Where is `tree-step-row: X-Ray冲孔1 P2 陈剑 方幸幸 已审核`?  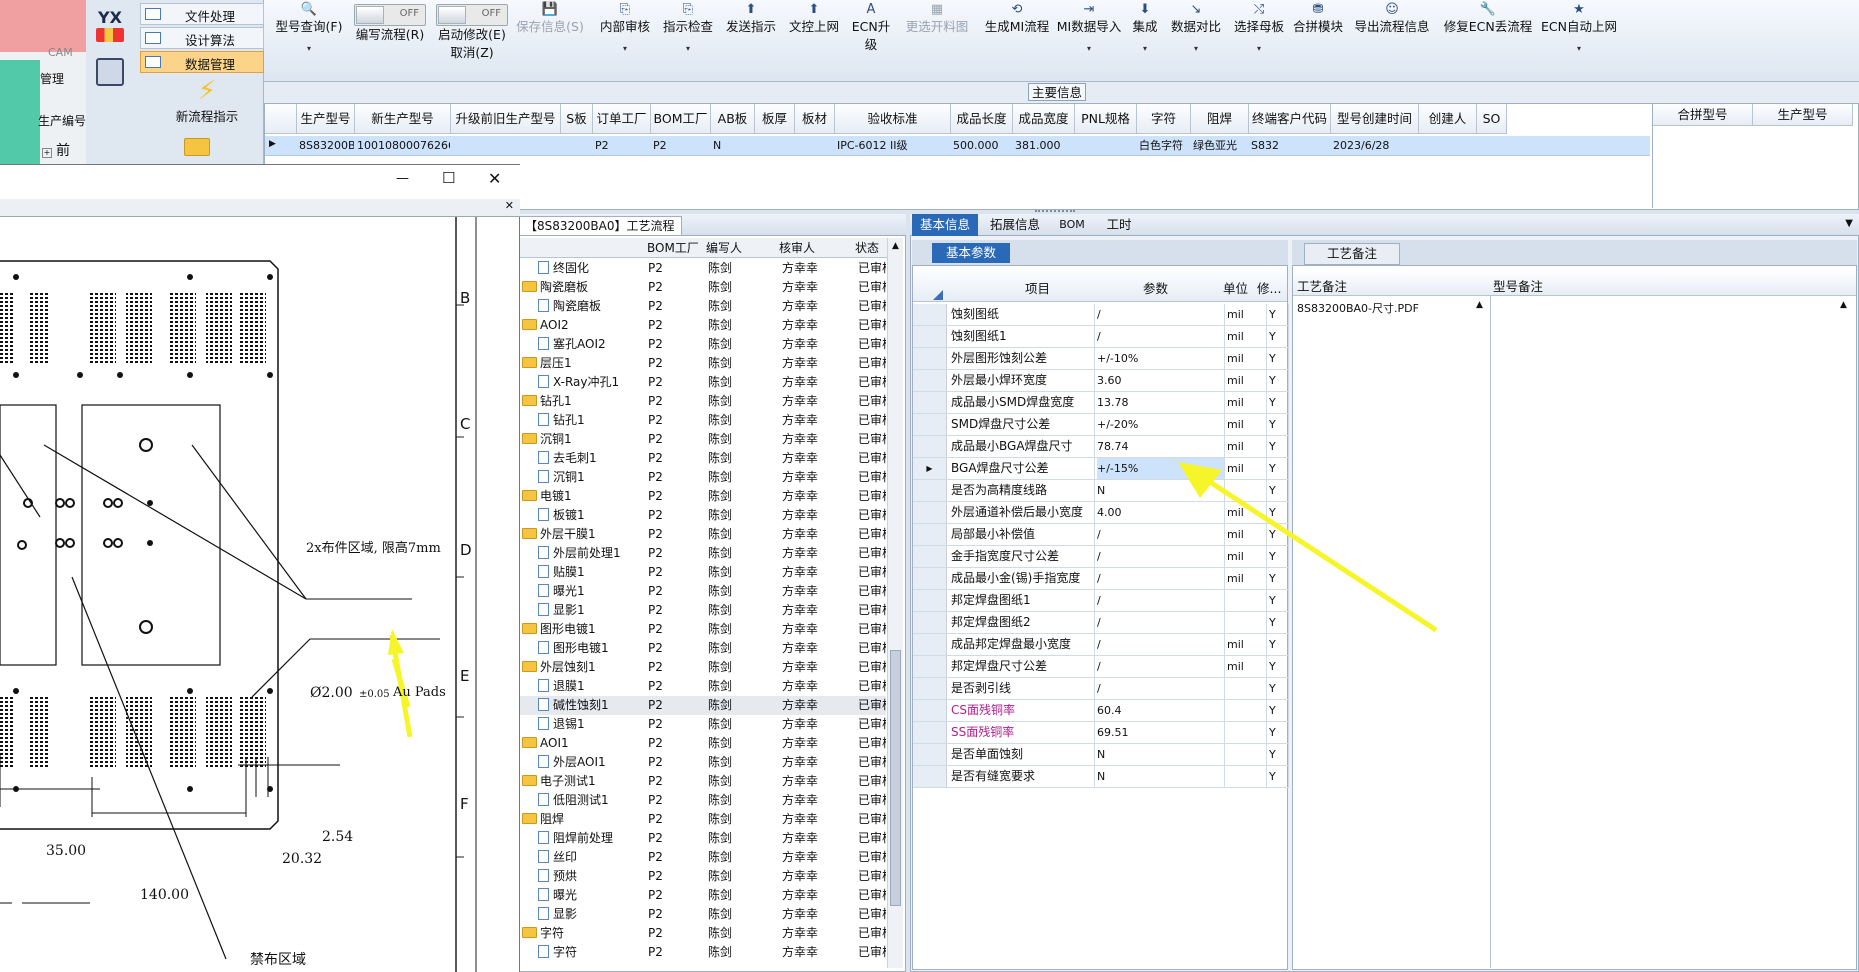 tree-step-row: X-Ray冲孔1 P2 陈剑 方幸幸 已审核 is located at coordinates (702, 382).